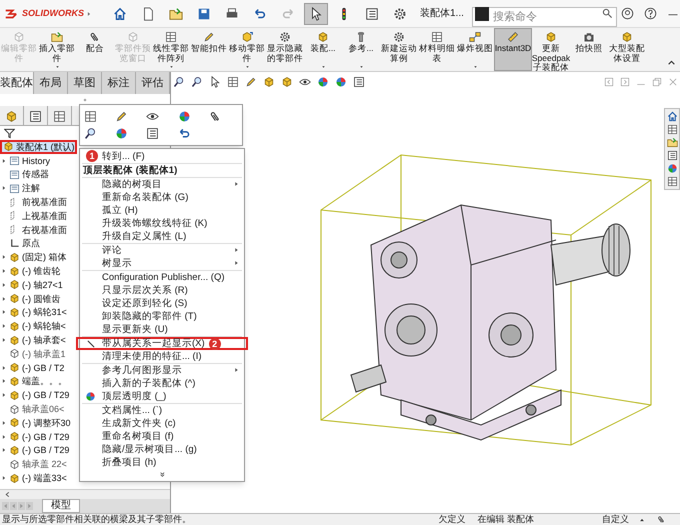 The height and width of the screenshot is (525, 680). Describe the element at coordinates (615, 519) in the screenshot. I see `status-field: 自定义` at that location.